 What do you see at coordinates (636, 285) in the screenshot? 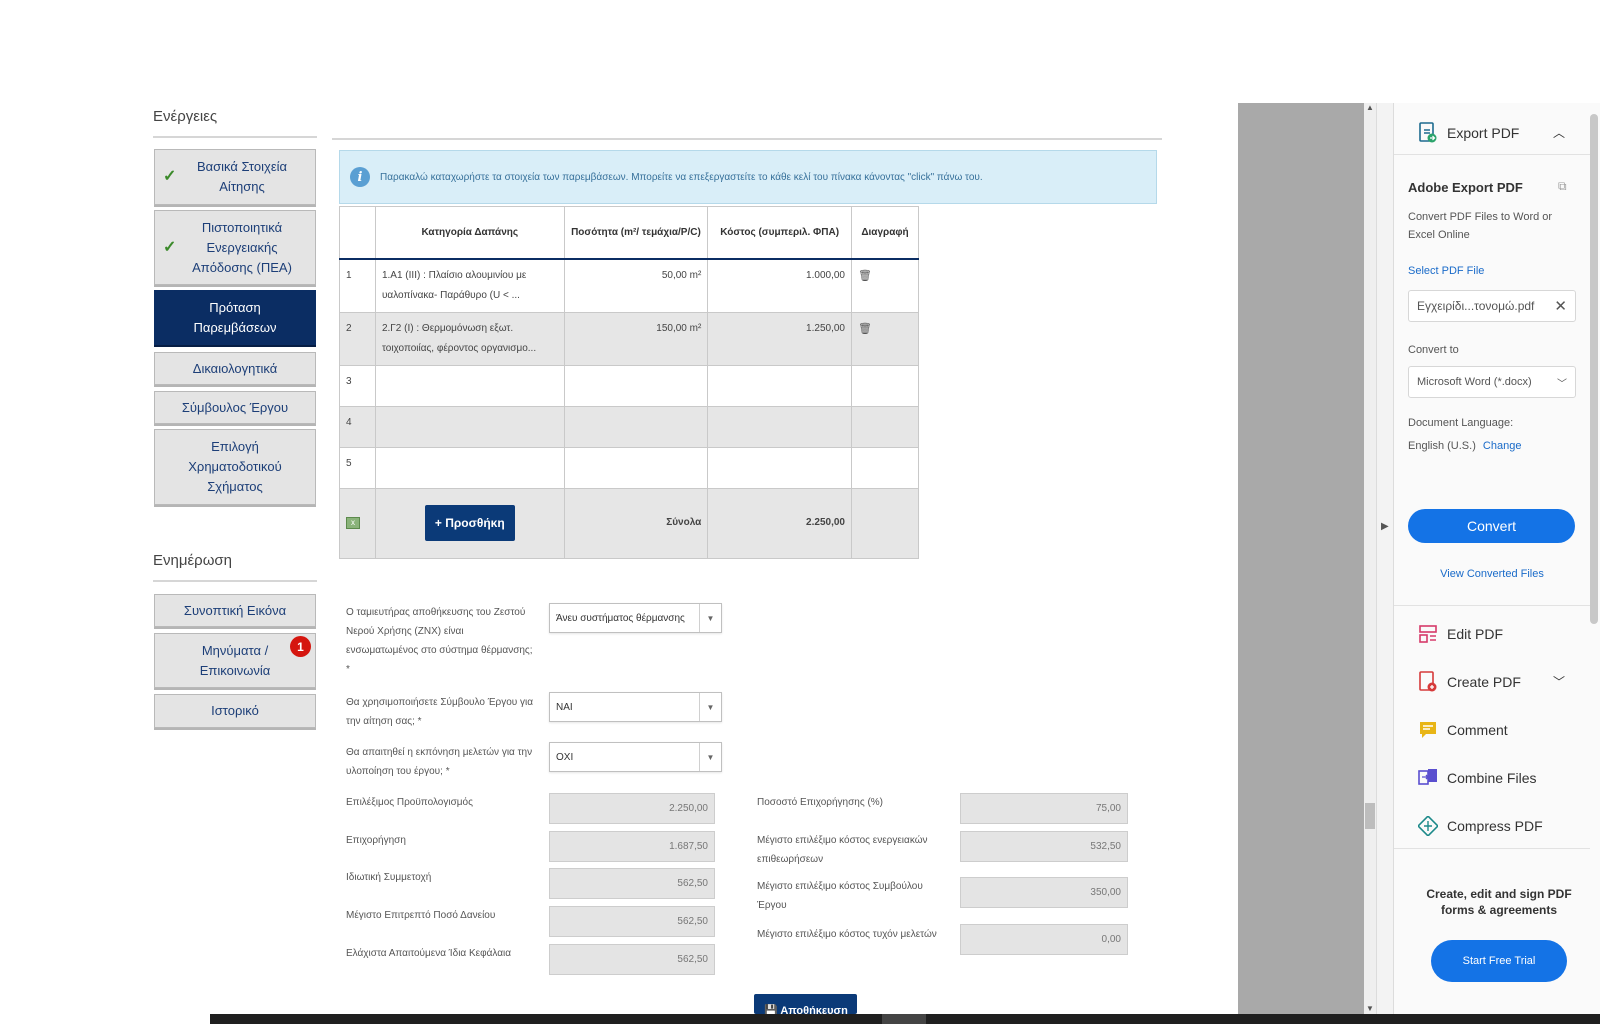
I see `quantity-cell: 50,00 m²` at bounding box center [636, 285].